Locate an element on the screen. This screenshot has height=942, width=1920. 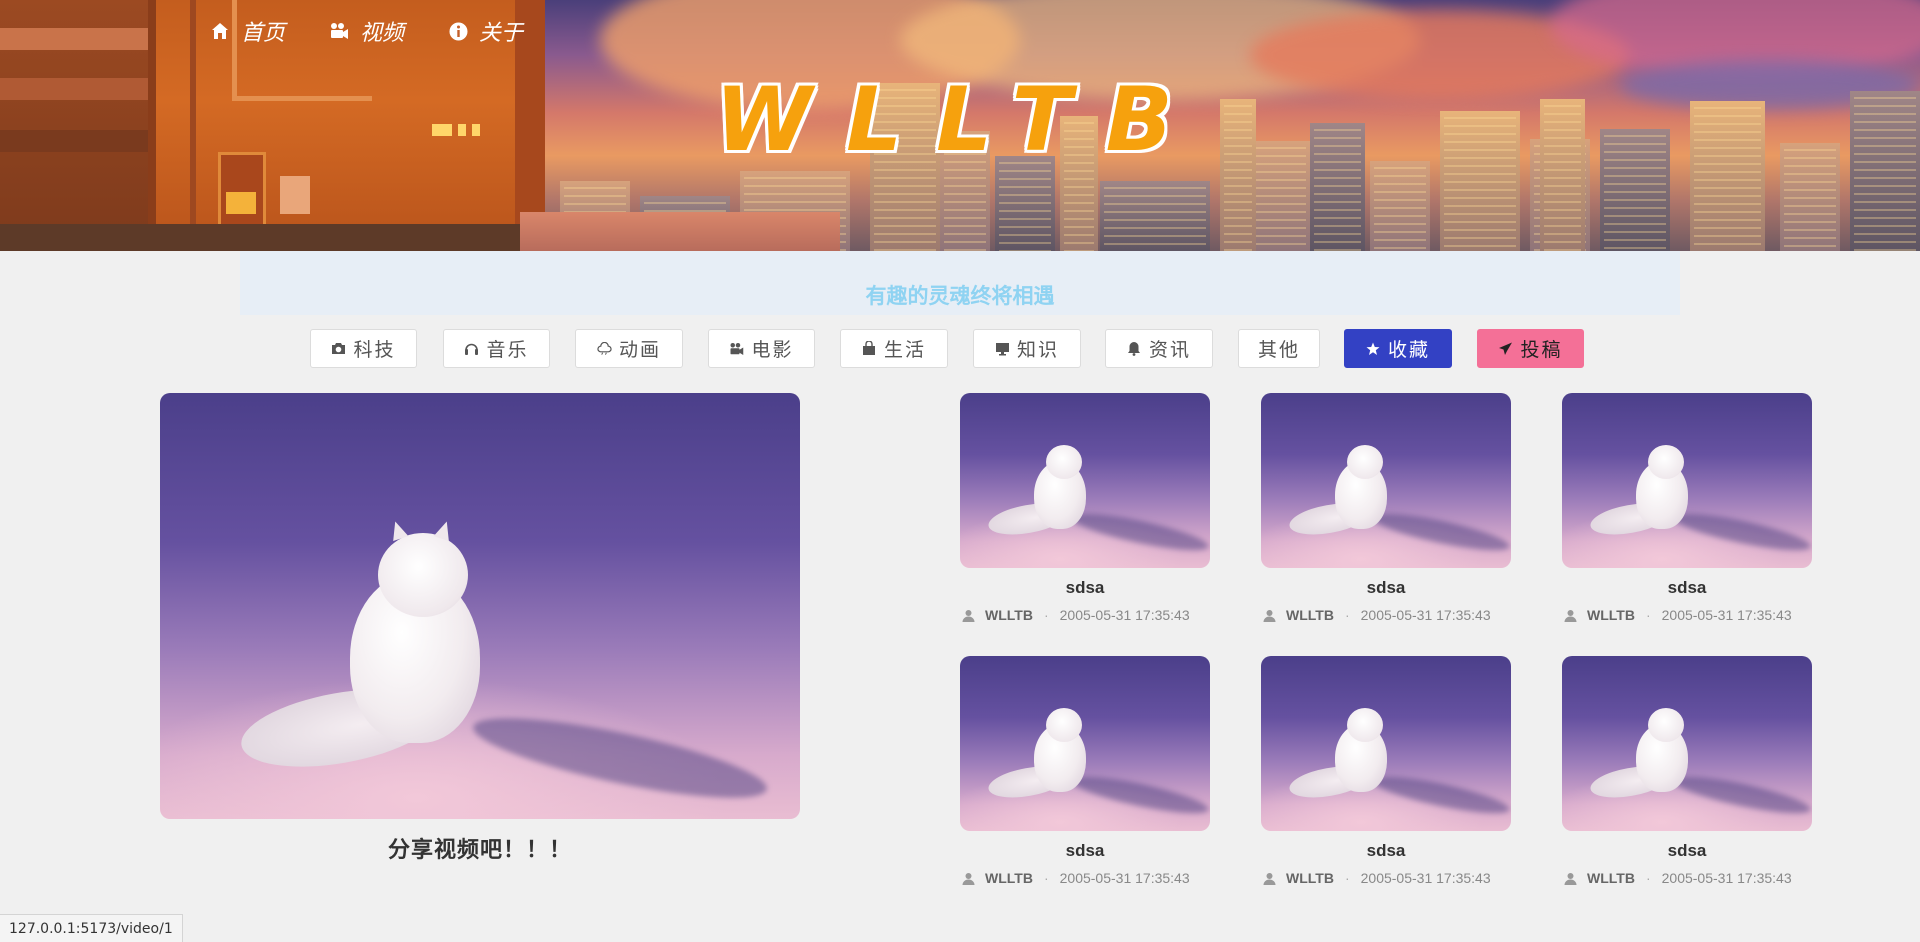
category-label: 资讯 is located at coordinates (1169, 350).